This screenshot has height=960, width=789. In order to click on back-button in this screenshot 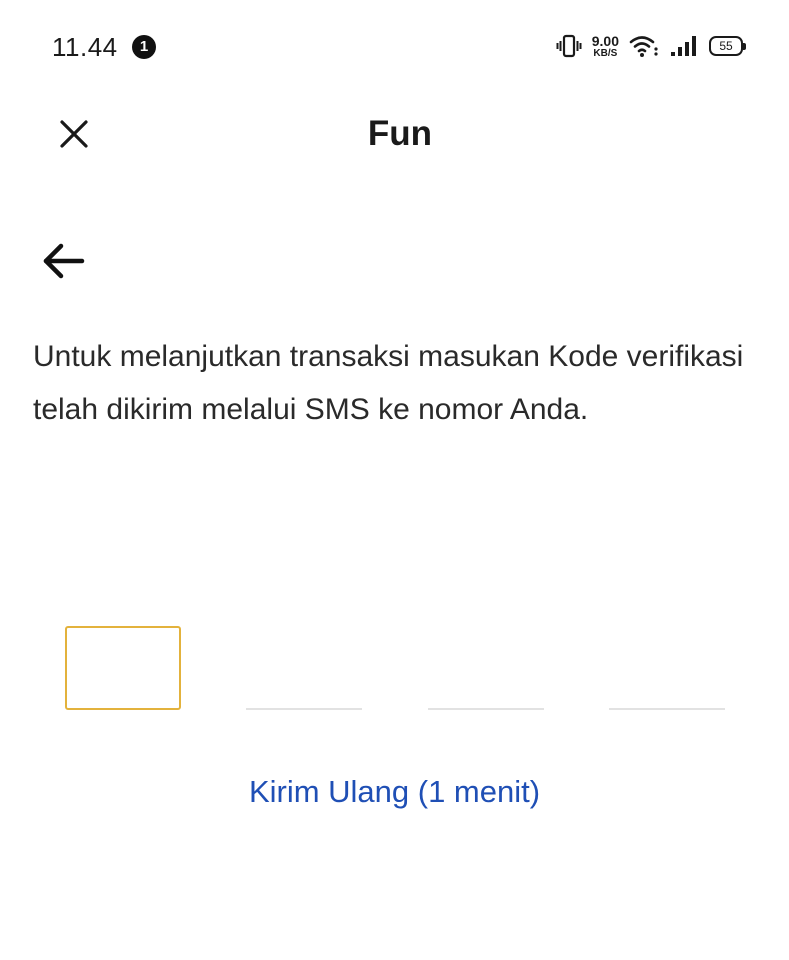, I will do `click(62, 261)`.